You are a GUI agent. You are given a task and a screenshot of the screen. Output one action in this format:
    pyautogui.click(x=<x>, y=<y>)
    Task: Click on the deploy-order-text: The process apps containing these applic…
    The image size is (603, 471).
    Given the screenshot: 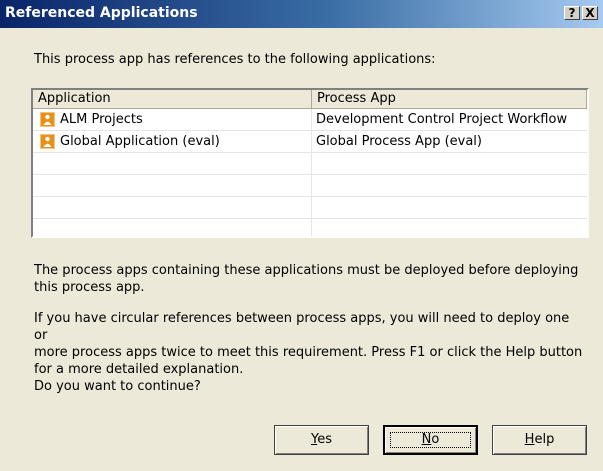 What is the action you would take?
    pyautogui.click(x=309, y=279)
    